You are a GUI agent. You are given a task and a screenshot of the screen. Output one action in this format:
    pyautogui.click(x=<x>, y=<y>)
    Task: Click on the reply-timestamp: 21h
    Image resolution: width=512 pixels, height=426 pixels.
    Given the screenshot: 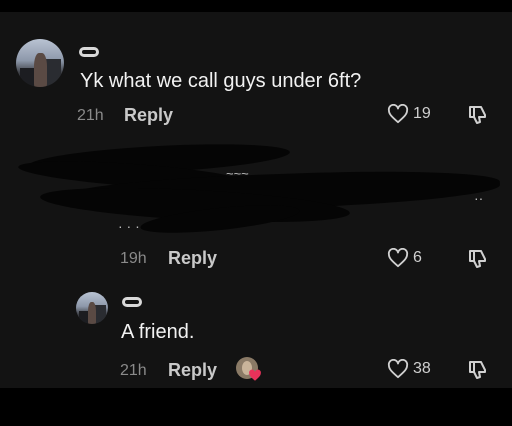 What is the action you would take?
    pyautogui.click(x=133, y=370)
    